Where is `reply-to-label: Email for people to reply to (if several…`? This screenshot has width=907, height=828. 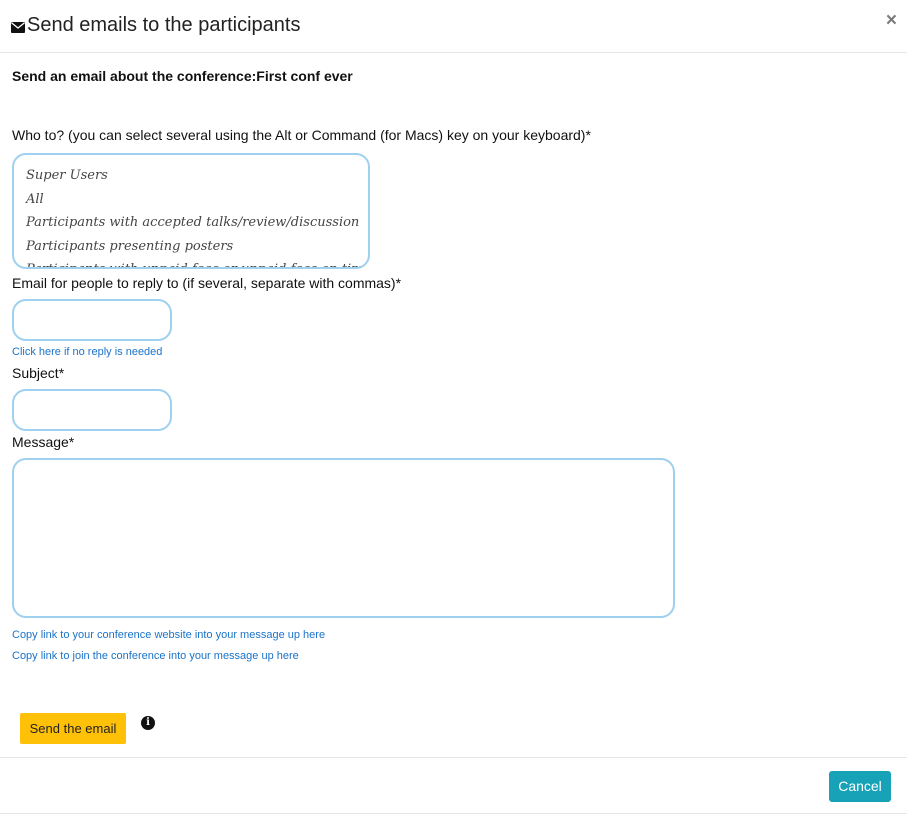
reply-to-label: Email for people to reply to (if several… is located at coordinates (207, 283).